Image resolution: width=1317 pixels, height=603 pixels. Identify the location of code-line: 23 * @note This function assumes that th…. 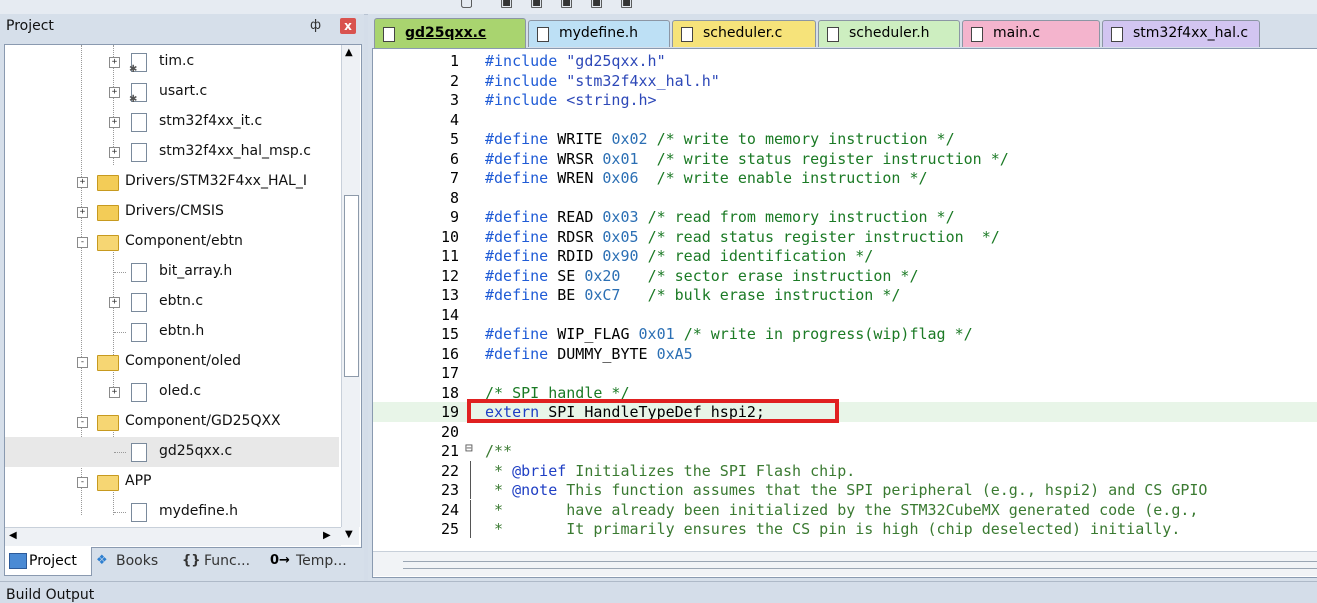
(845, 490).